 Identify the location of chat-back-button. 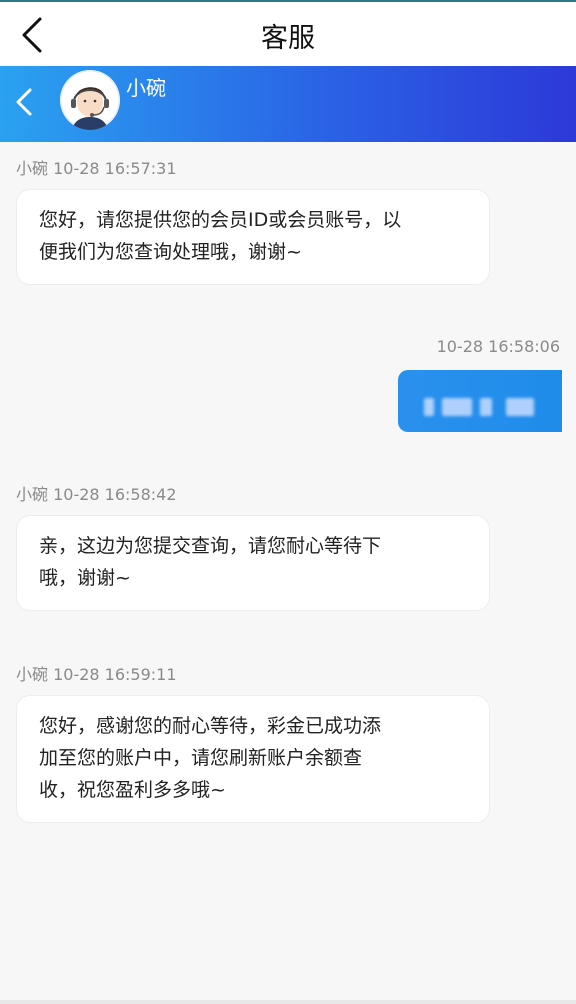
(25, 102).